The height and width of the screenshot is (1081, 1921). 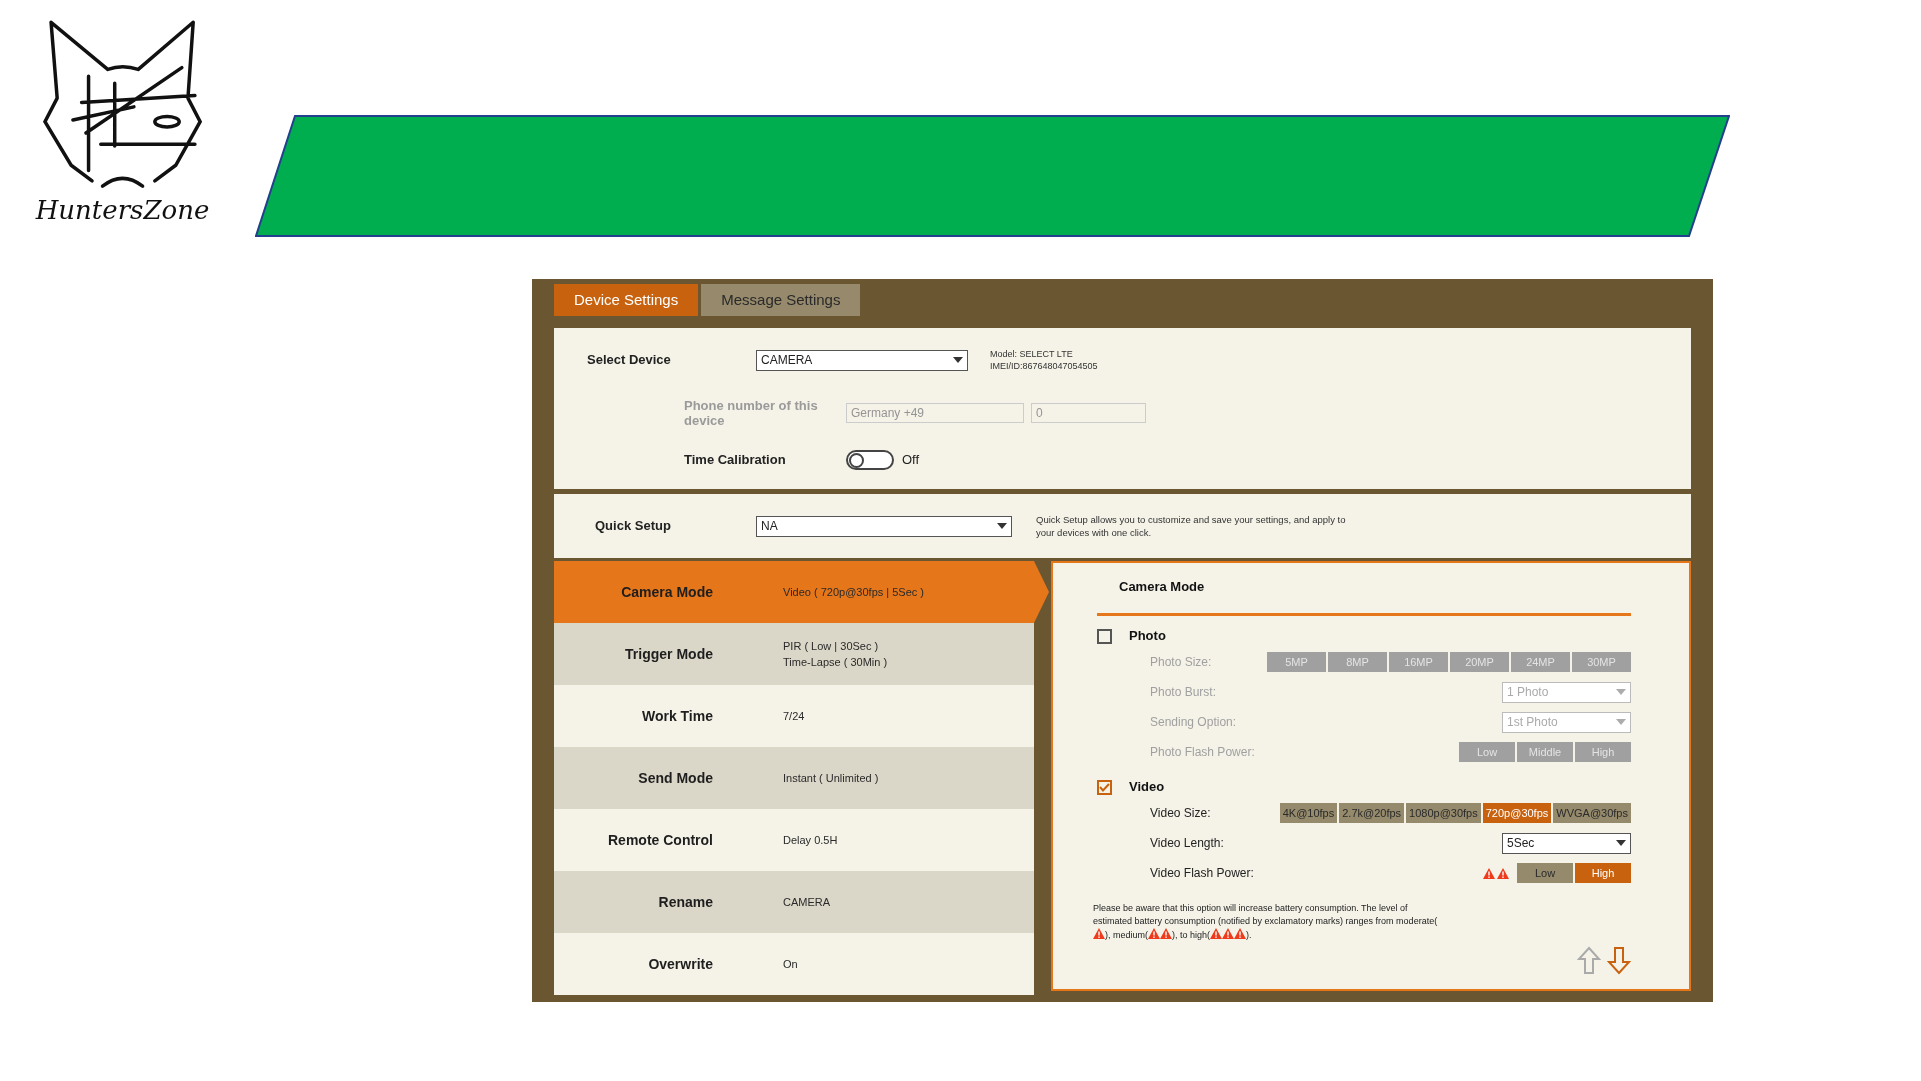 What do you see at coordinates (870, 460) in the screenshot?
I see `toggle-switch` at bounding box center [870, 460].